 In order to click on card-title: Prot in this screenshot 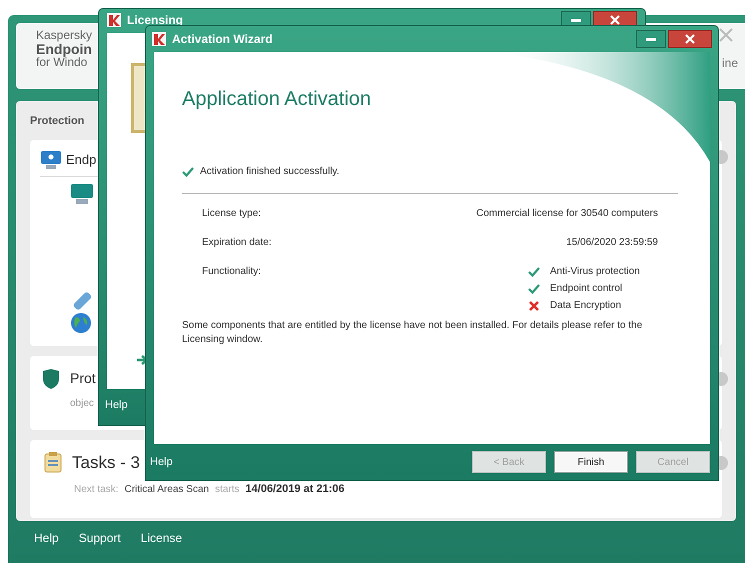, I will do `click(83, 378)`.